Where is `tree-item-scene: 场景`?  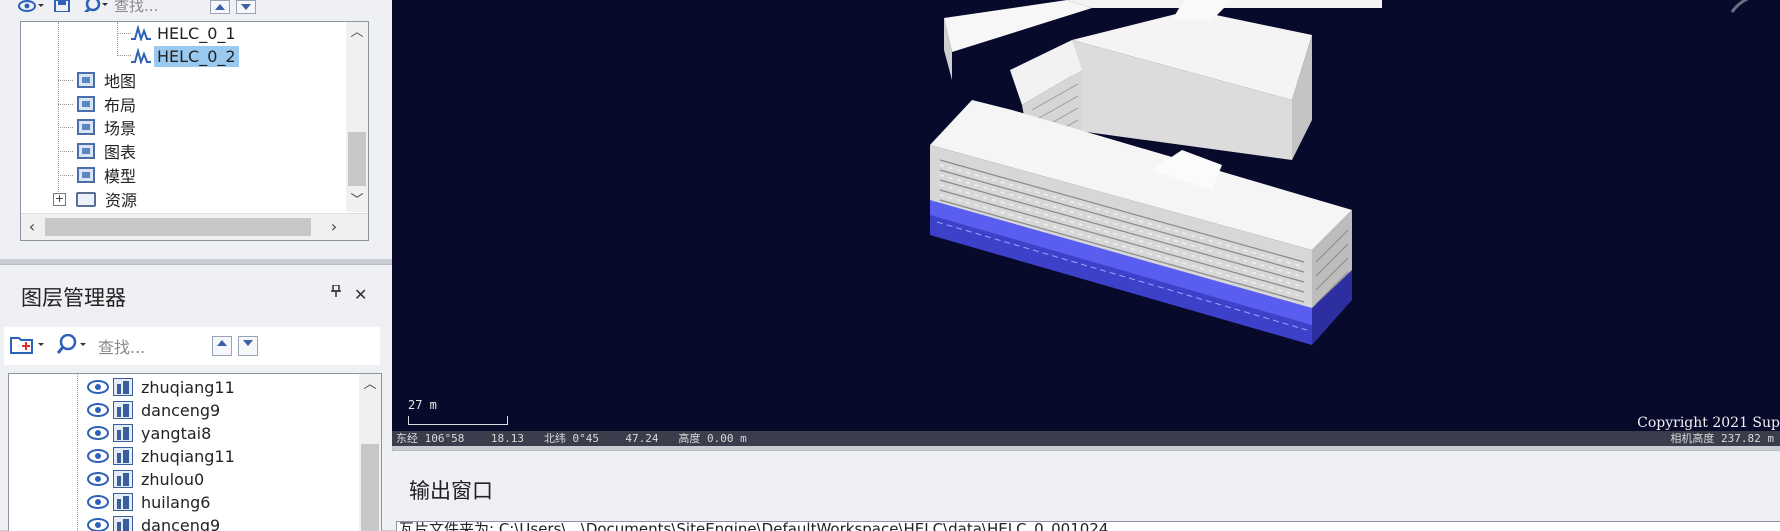
tree-item-scene: 场景 is located at coordinates (108, 127).